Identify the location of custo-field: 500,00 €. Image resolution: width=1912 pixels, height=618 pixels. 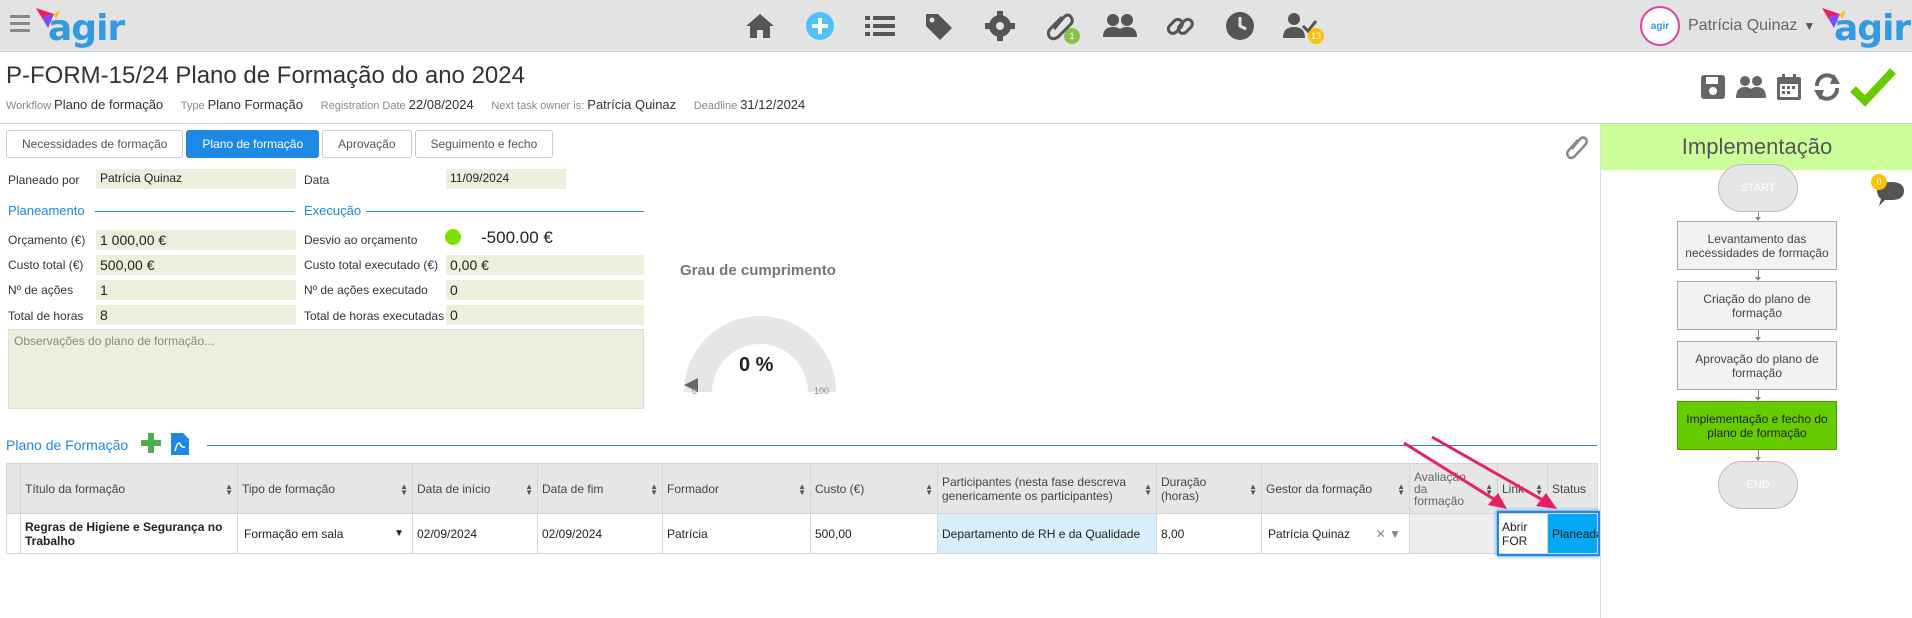
(196, 265).